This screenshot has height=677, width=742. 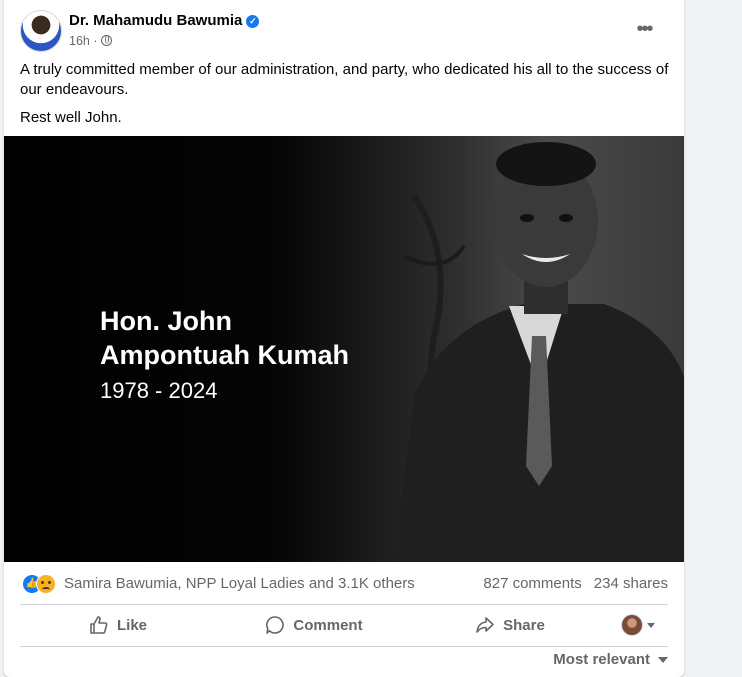 What do you see at coordinates (155, 20) in the screenshot?
I see `author-name: Dr. Mahamudu Bawumia` at bounding box center [155, 20].